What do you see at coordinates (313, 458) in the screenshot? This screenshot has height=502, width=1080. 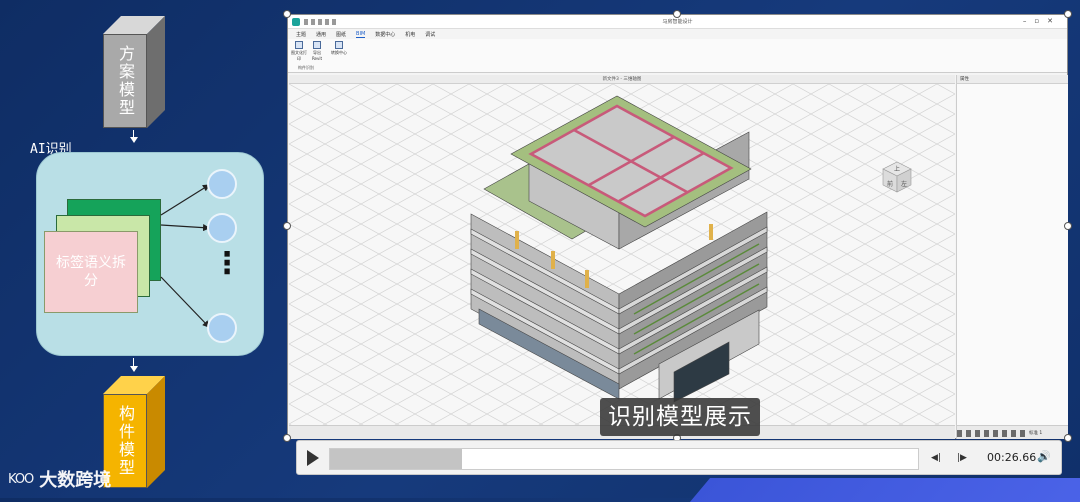 I see `play-icon` at bounding box center [313, 458].